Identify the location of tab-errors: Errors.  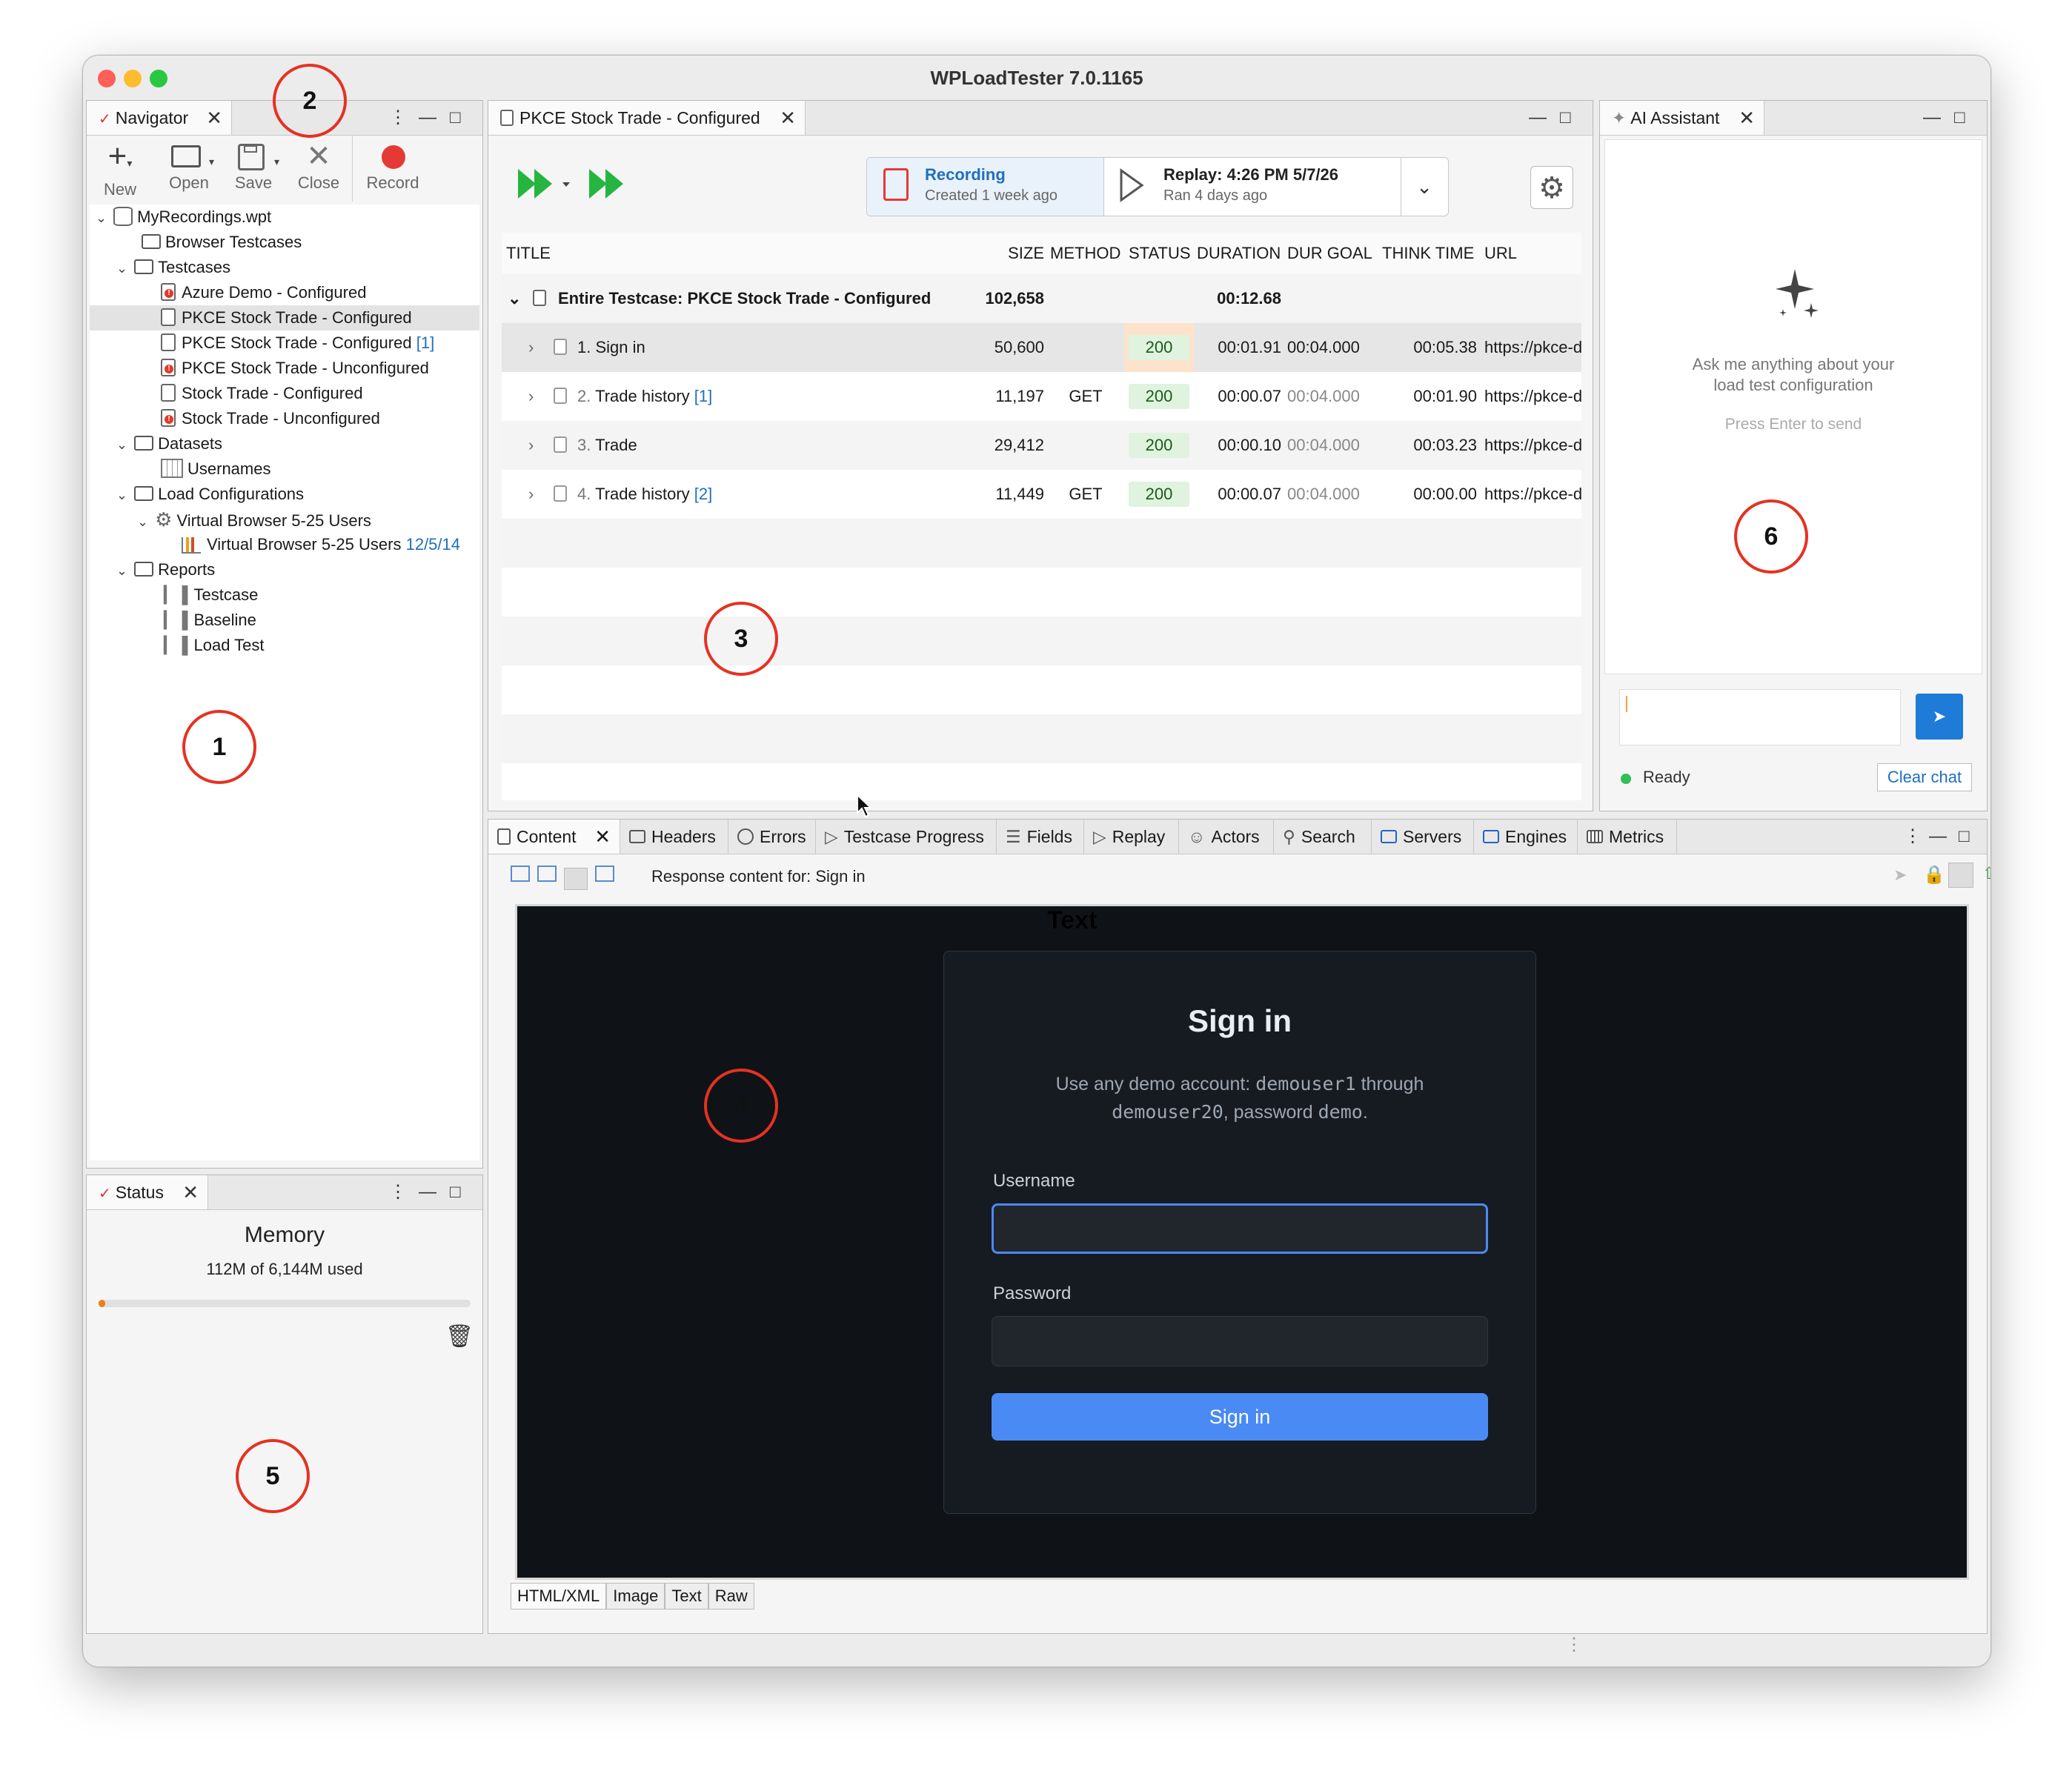
(772, 837).